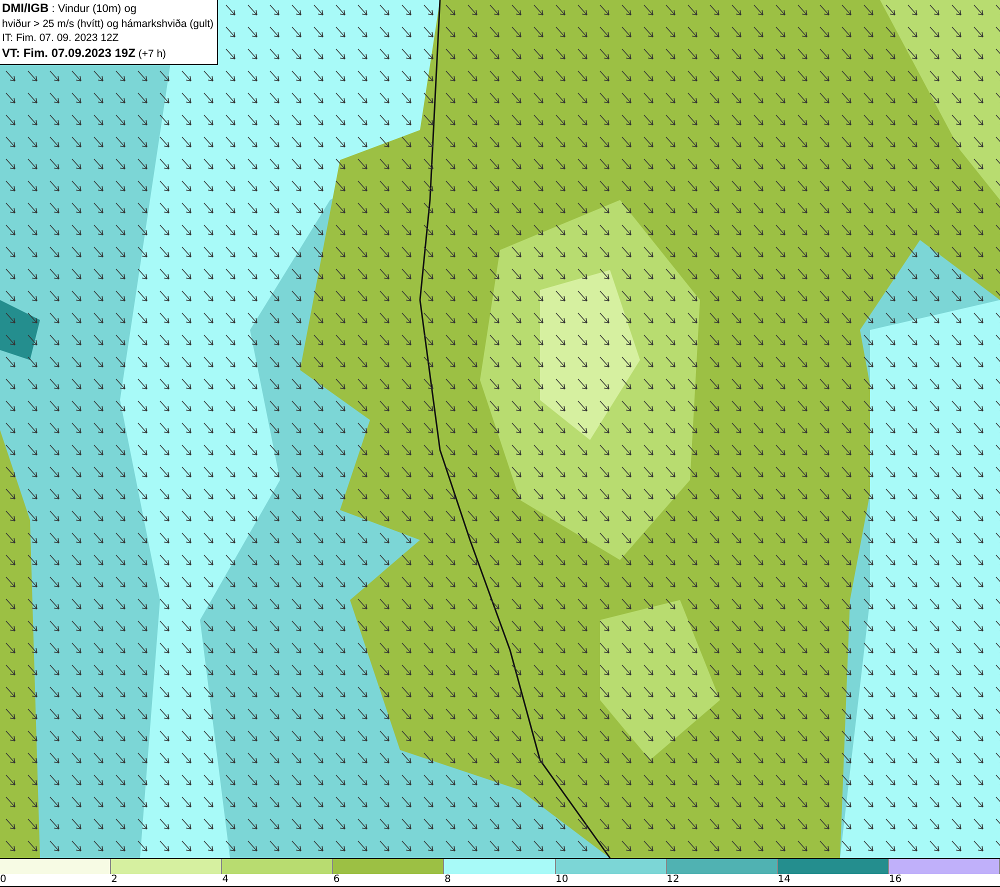  I want to click on legend-tick-label: 12, so click(673, 880).